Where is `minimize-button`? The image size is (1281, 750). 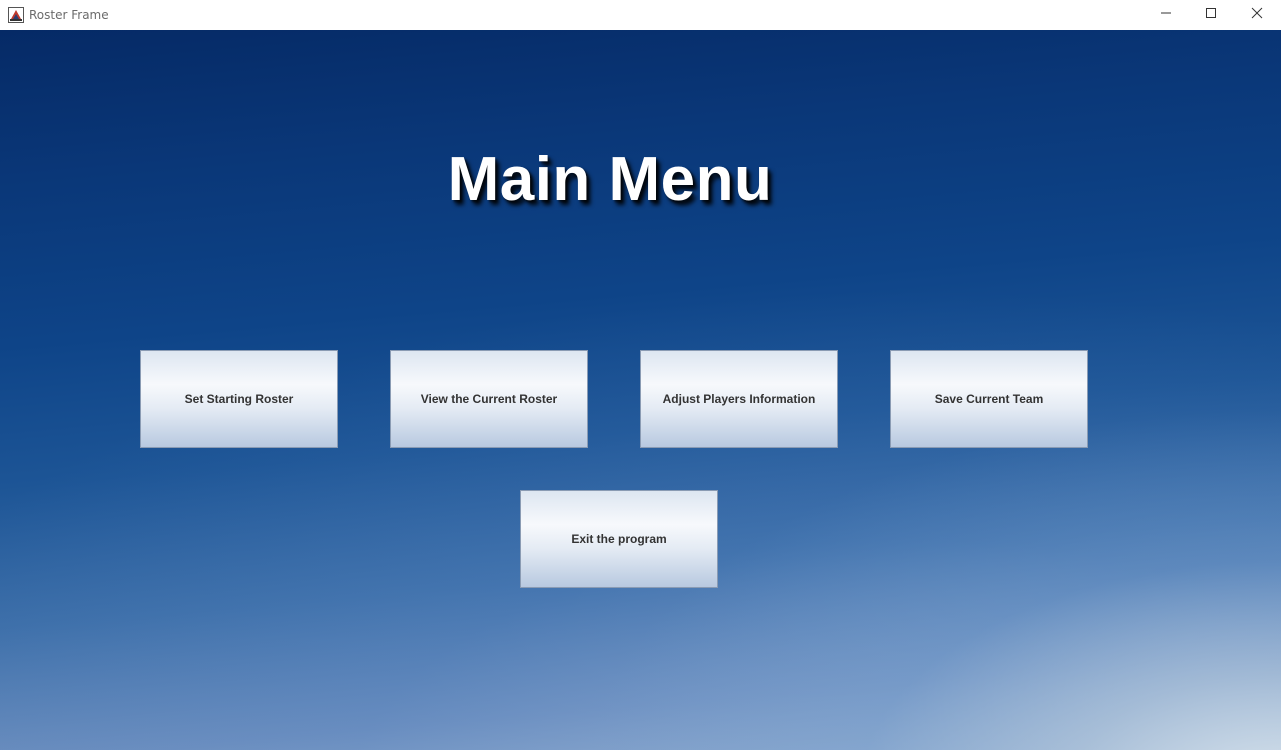
minimize-button is located at coordinates (1166, 15).